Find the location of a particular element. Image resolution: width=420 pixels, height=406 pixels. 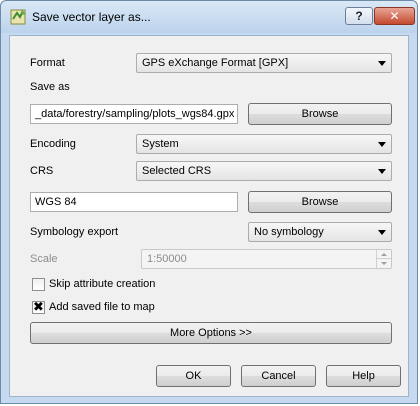

ok-button: OK is located at coordinates (193, 376).